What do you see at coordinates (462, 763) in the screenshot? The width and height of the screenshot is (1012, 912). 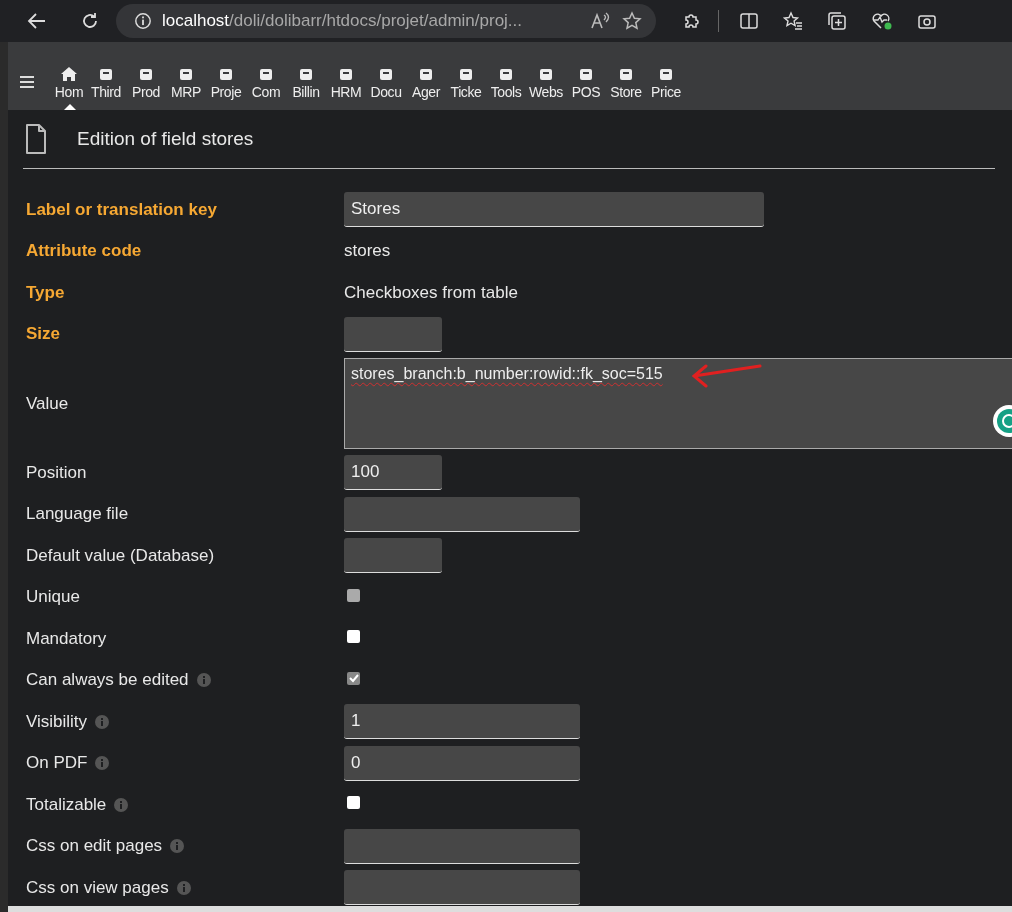 I see `input-field: 0` at bounding box center [462, 763].